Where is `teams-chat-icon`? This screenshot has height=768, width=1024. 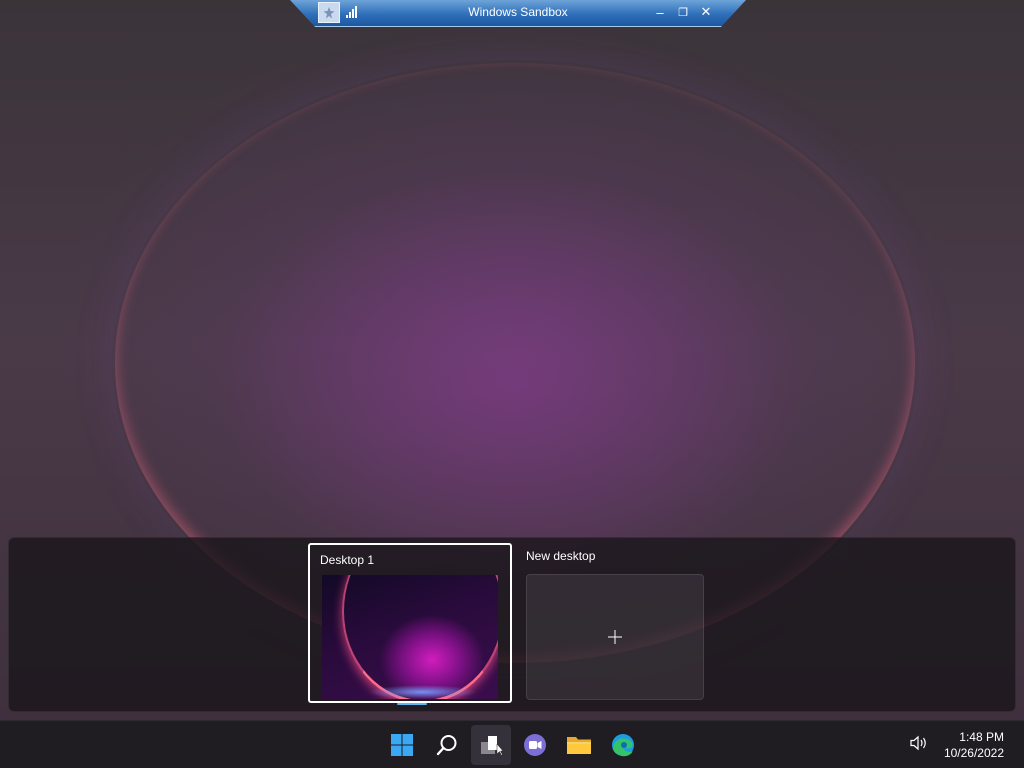
teams-chat-icon is located at coordinates (535, 745).